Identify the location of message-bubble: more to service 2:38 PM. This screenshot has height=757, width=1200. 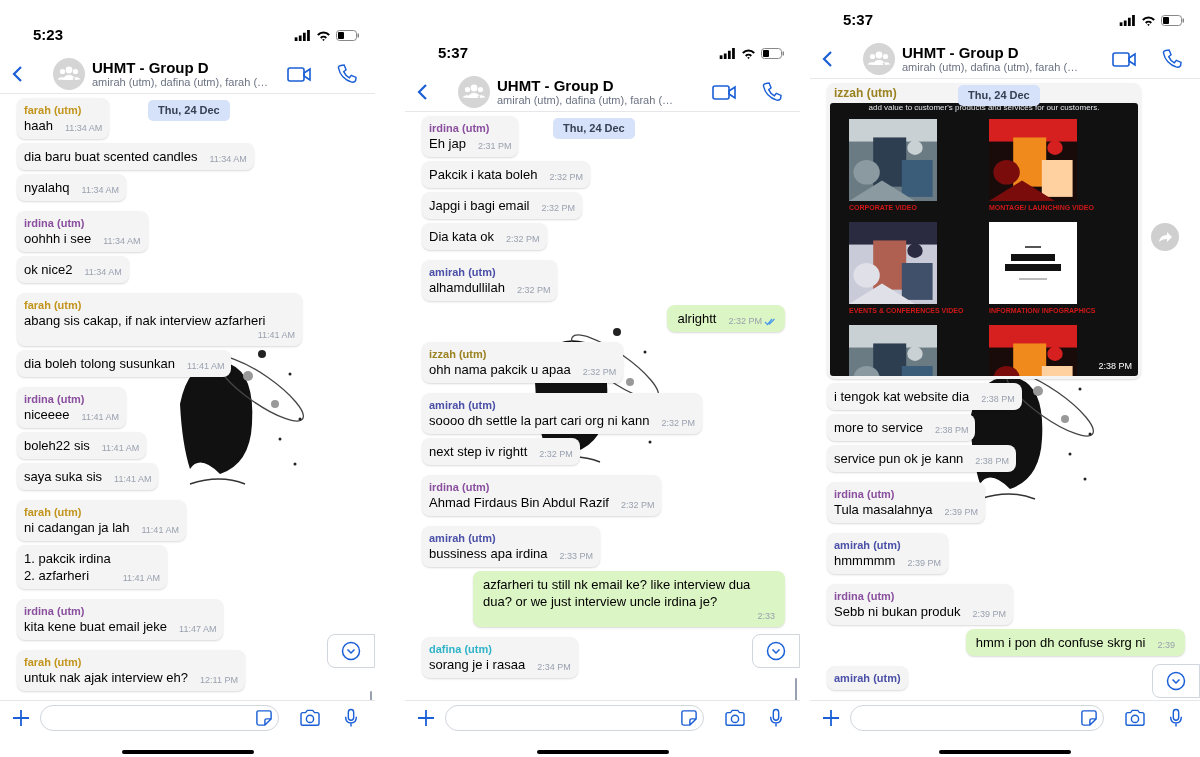
(901, 427).